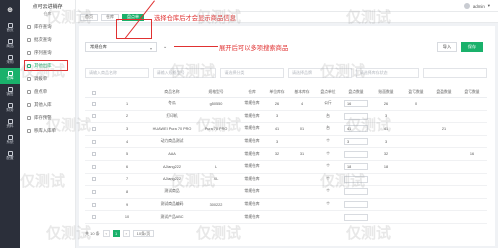  I want to click on table-cell: 测试商品, so click(172, 191).